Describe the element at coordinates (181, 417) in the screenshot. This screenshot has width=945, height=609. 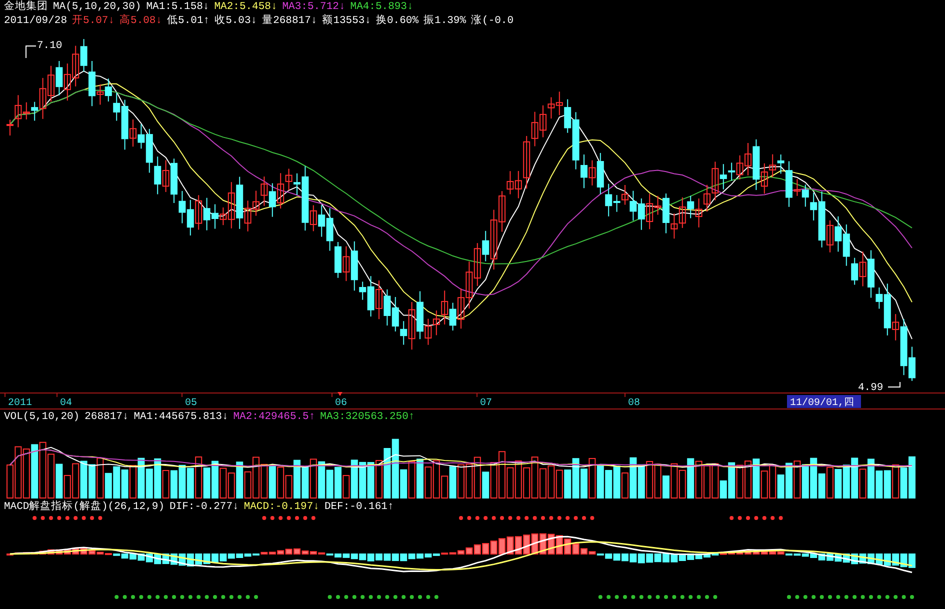
I see `volume-value: MA1:445675.813↓` at that location.